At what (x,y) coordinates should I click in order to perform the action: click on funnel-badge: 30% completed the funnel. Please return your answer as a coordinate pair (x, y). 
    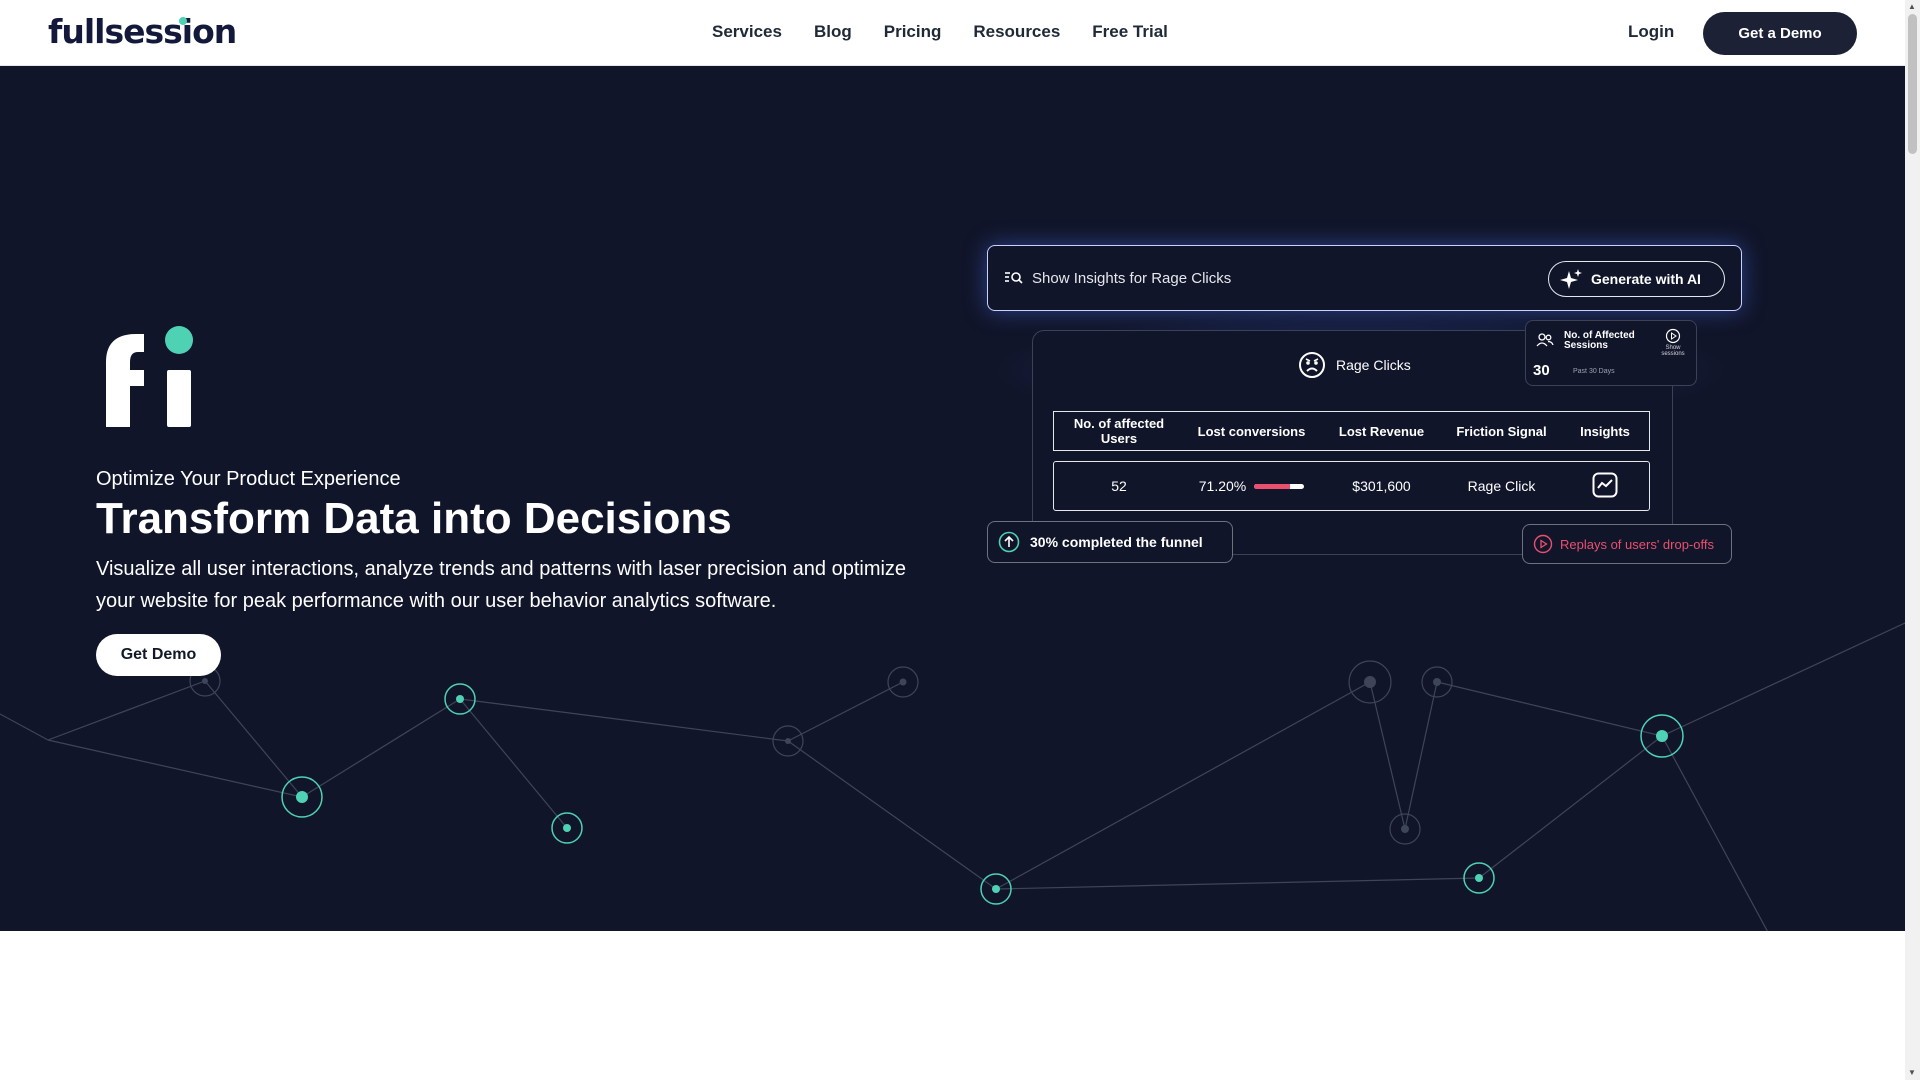
    Looking at the image, I should click on (1110, 542).